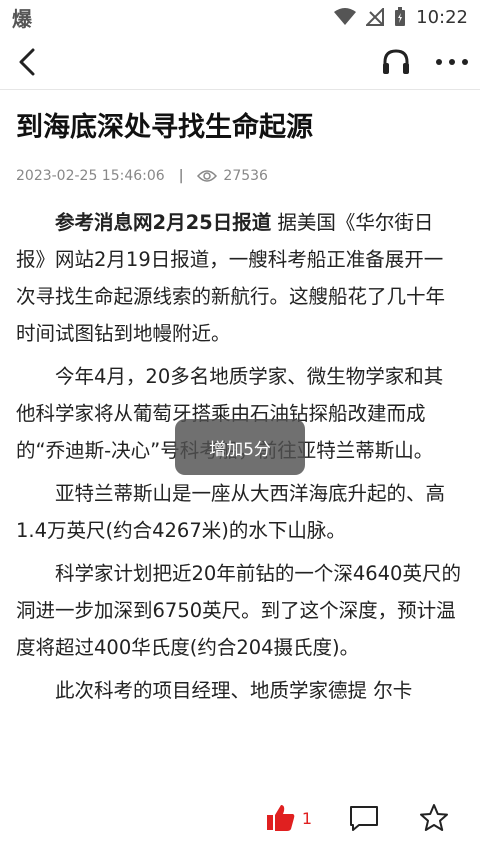 This screenshot has height=853, width=480. What do you see at coordinates (240, 17) in the screenshot?
I see `status-bar: 爆 10:22` at bounding box center [240, 17].